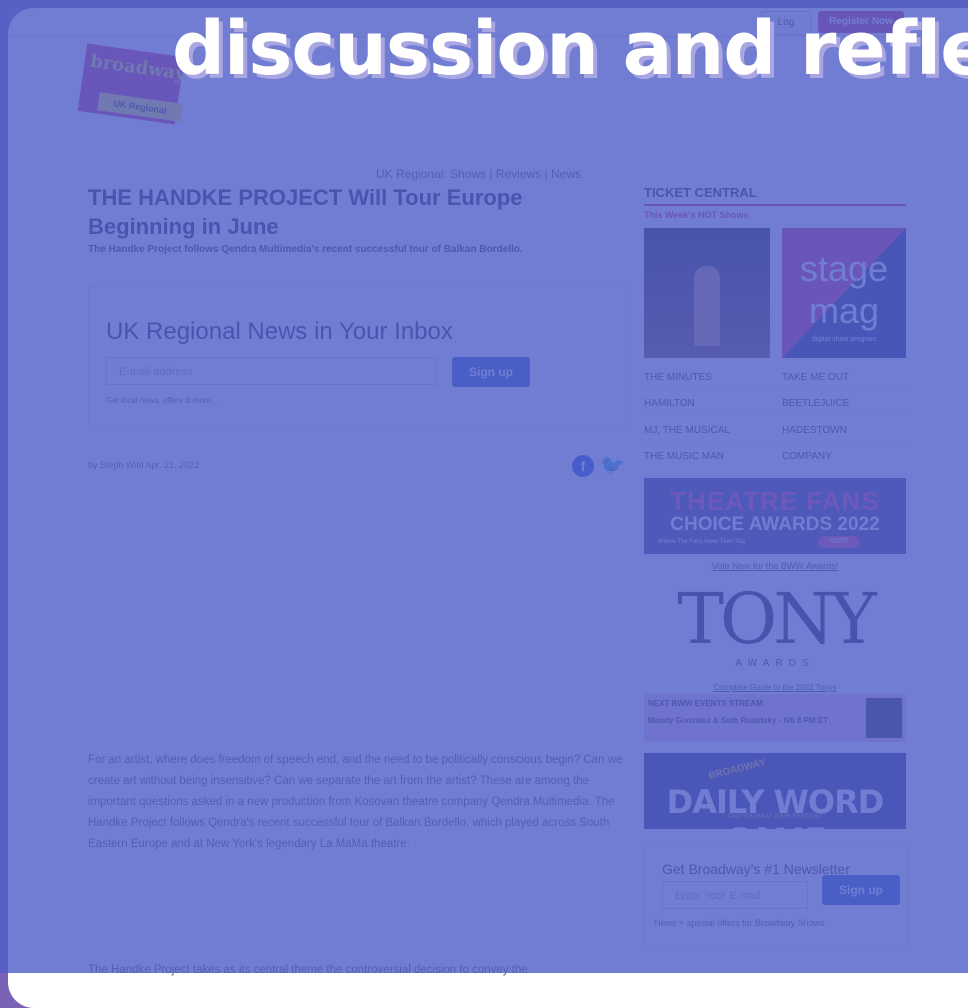 The width and height of the screenshot is (968, 1008). I want to click on newsletter-title: UK Regional News in Your Inbox, so click(279, 331).